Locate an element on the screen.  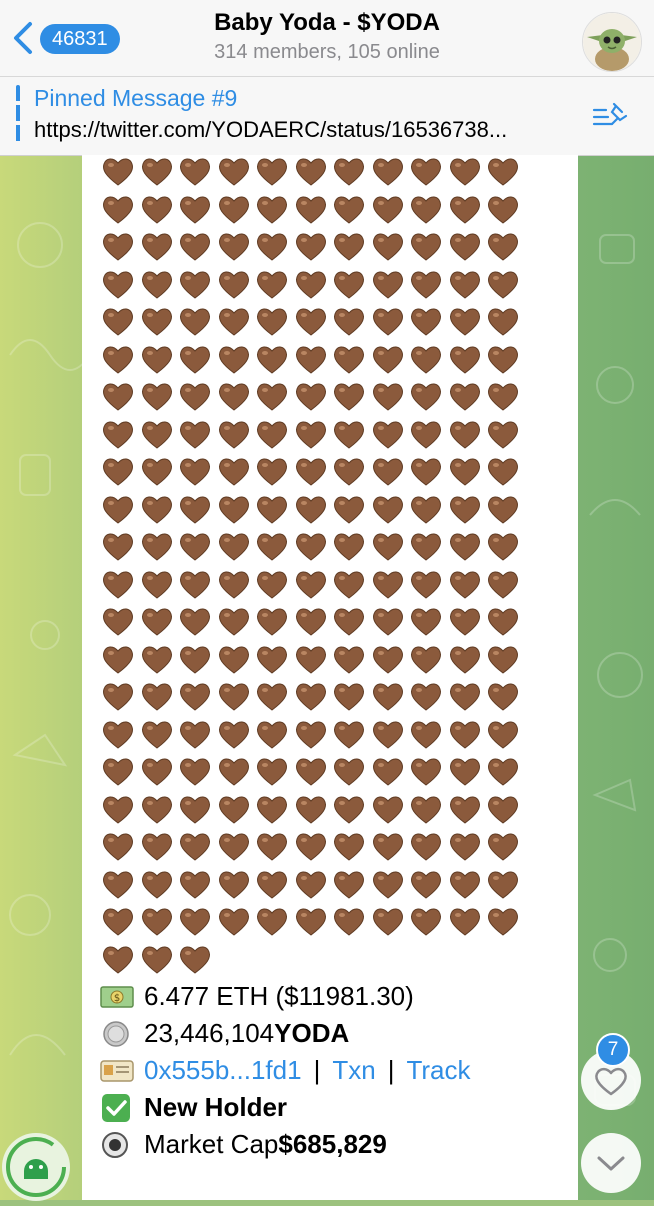
scroll-down-button is located at coordinates (611, 1163).